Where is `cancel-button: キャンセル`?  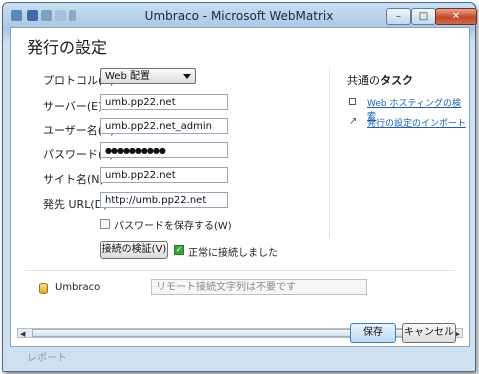 cancel-button: キャンセル is located at coordinates (429, 333).